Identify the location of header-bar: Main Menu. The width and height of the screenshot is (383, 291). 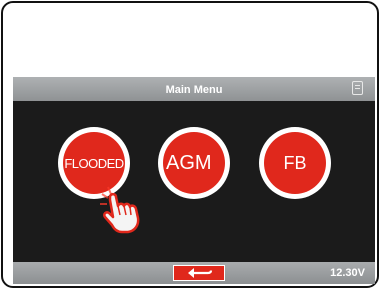
(194, 89).